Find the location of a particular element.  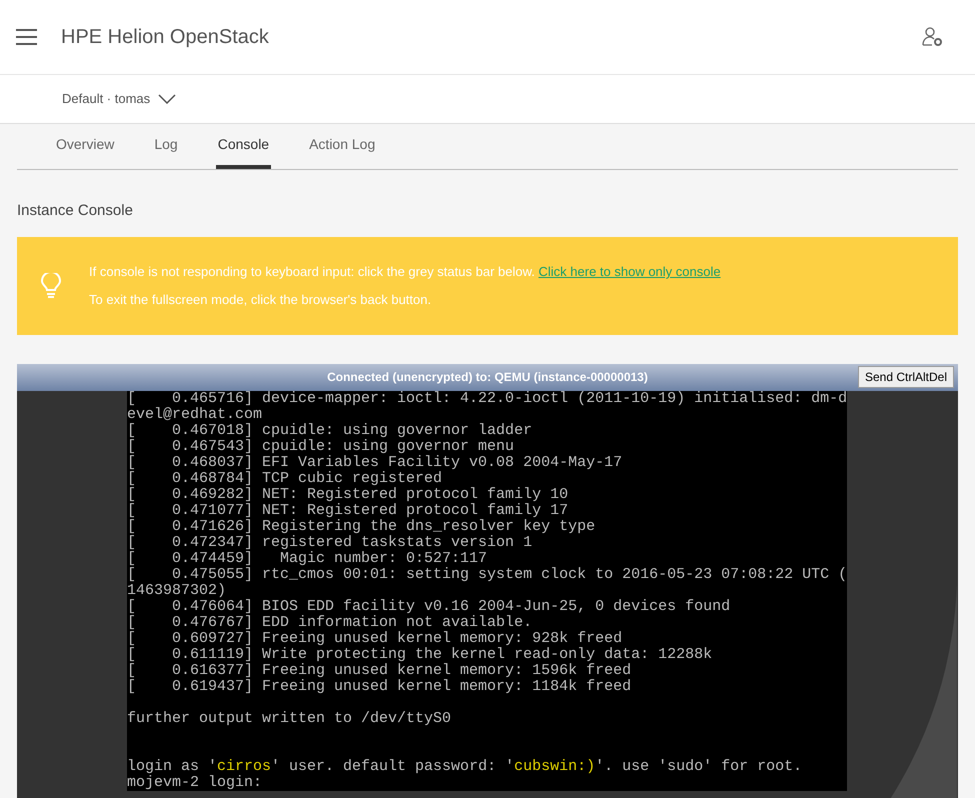

console-text: ' user. default password: ' is located at coordinates (392, 766).